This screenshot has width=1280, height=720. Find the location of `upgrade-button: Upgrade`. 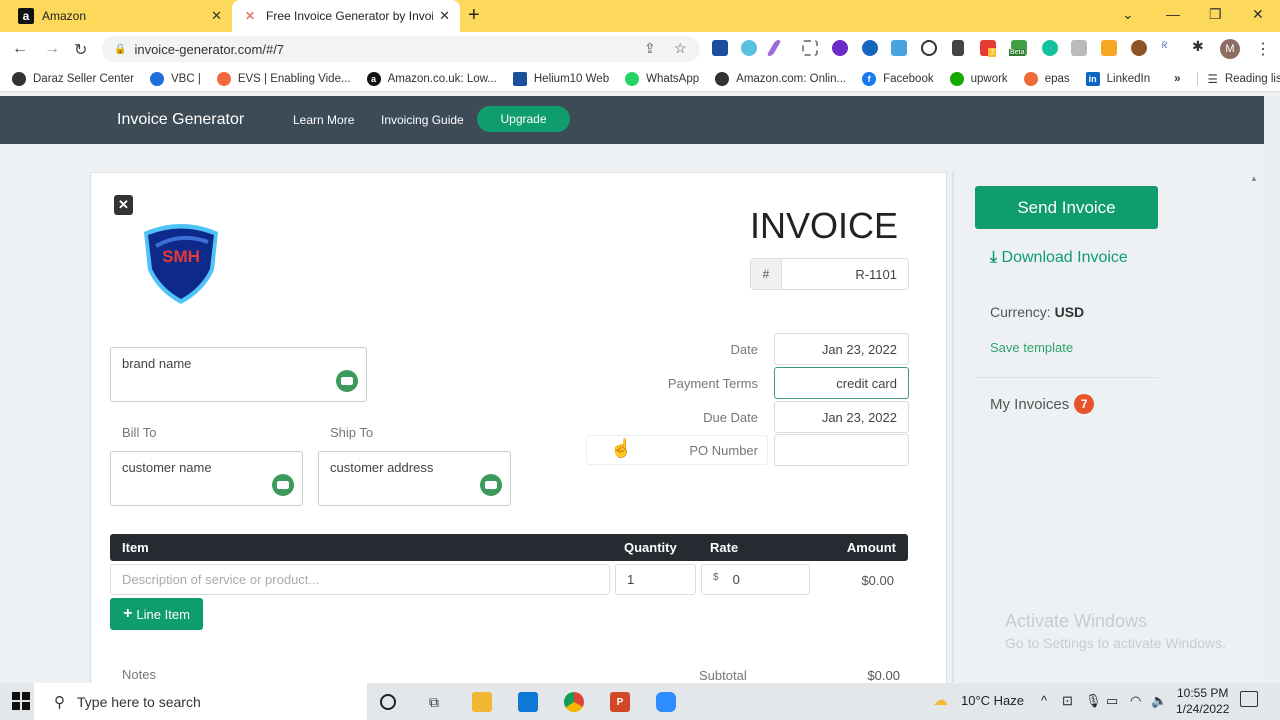

upgrade-button: Upgrade is located at coordinates (523, 119).